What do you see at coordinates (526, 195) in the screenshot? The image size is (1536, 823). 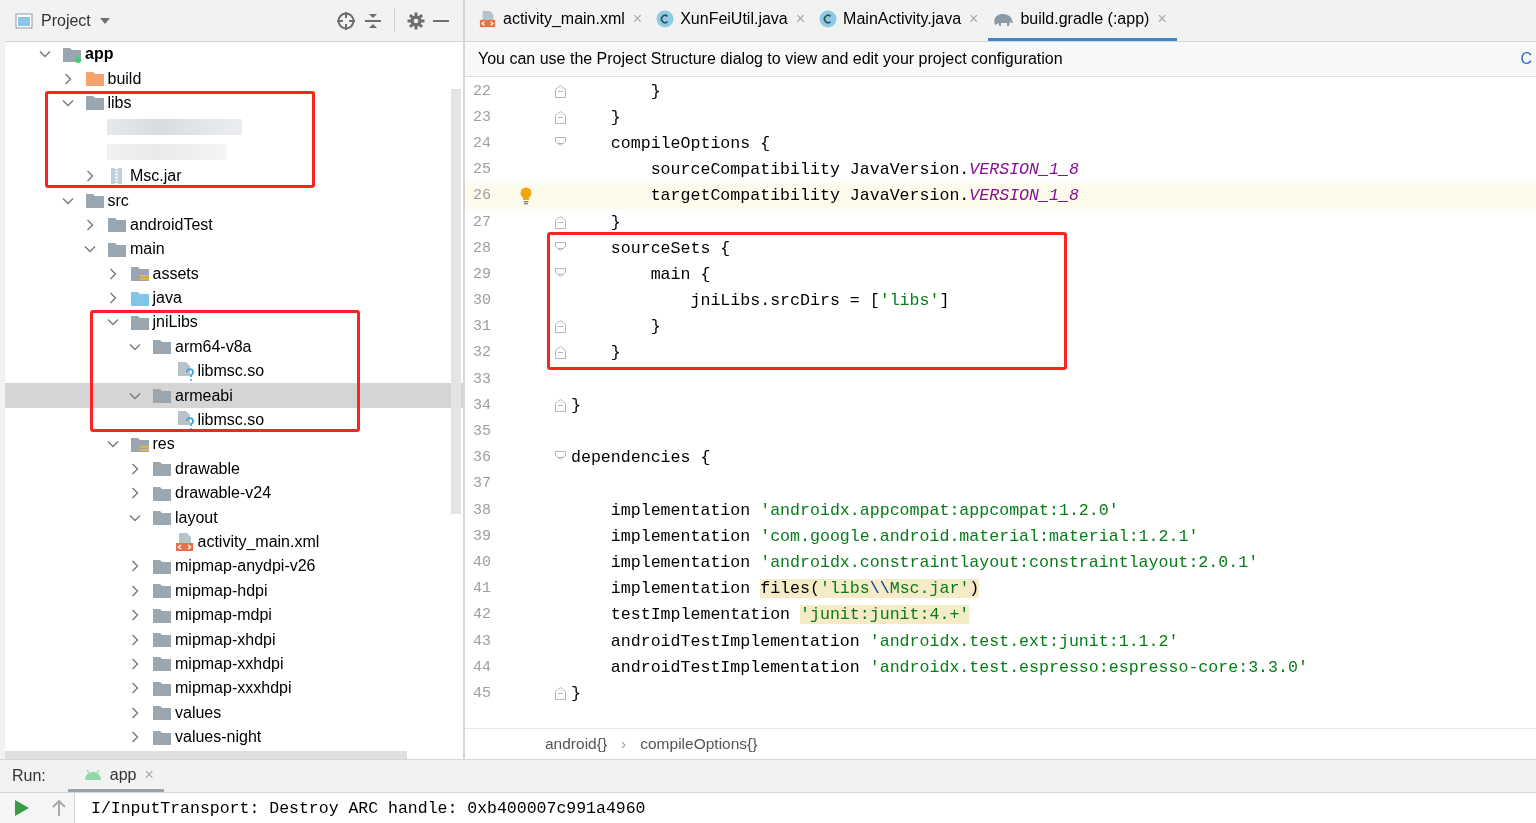 I see `lightbulb-icon` at bounding box center [526, 195].